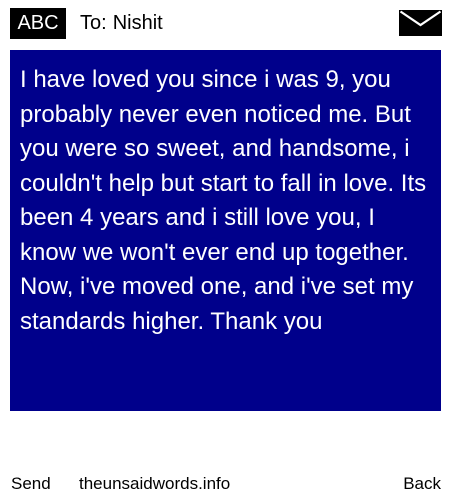 Image resolution: width=450 pixels, height=500 pixels. I want to click on recipient-field: To: Nishit, so click(121, 23).